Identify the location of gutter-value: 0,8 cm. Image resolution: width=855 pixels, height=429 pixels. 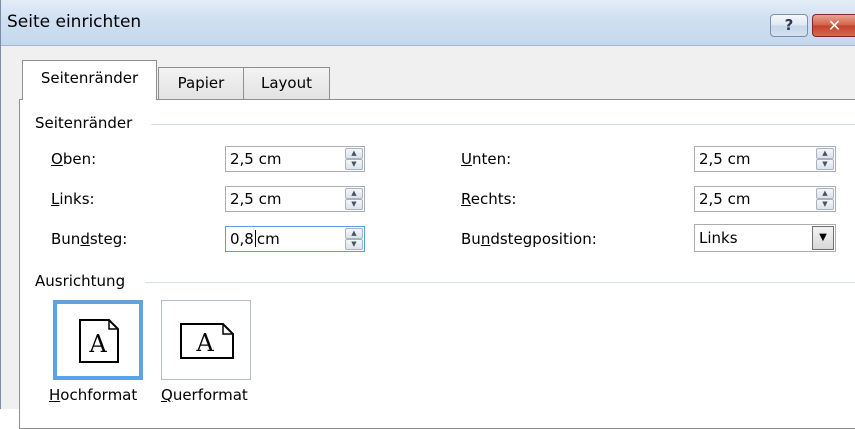
(255, 239).